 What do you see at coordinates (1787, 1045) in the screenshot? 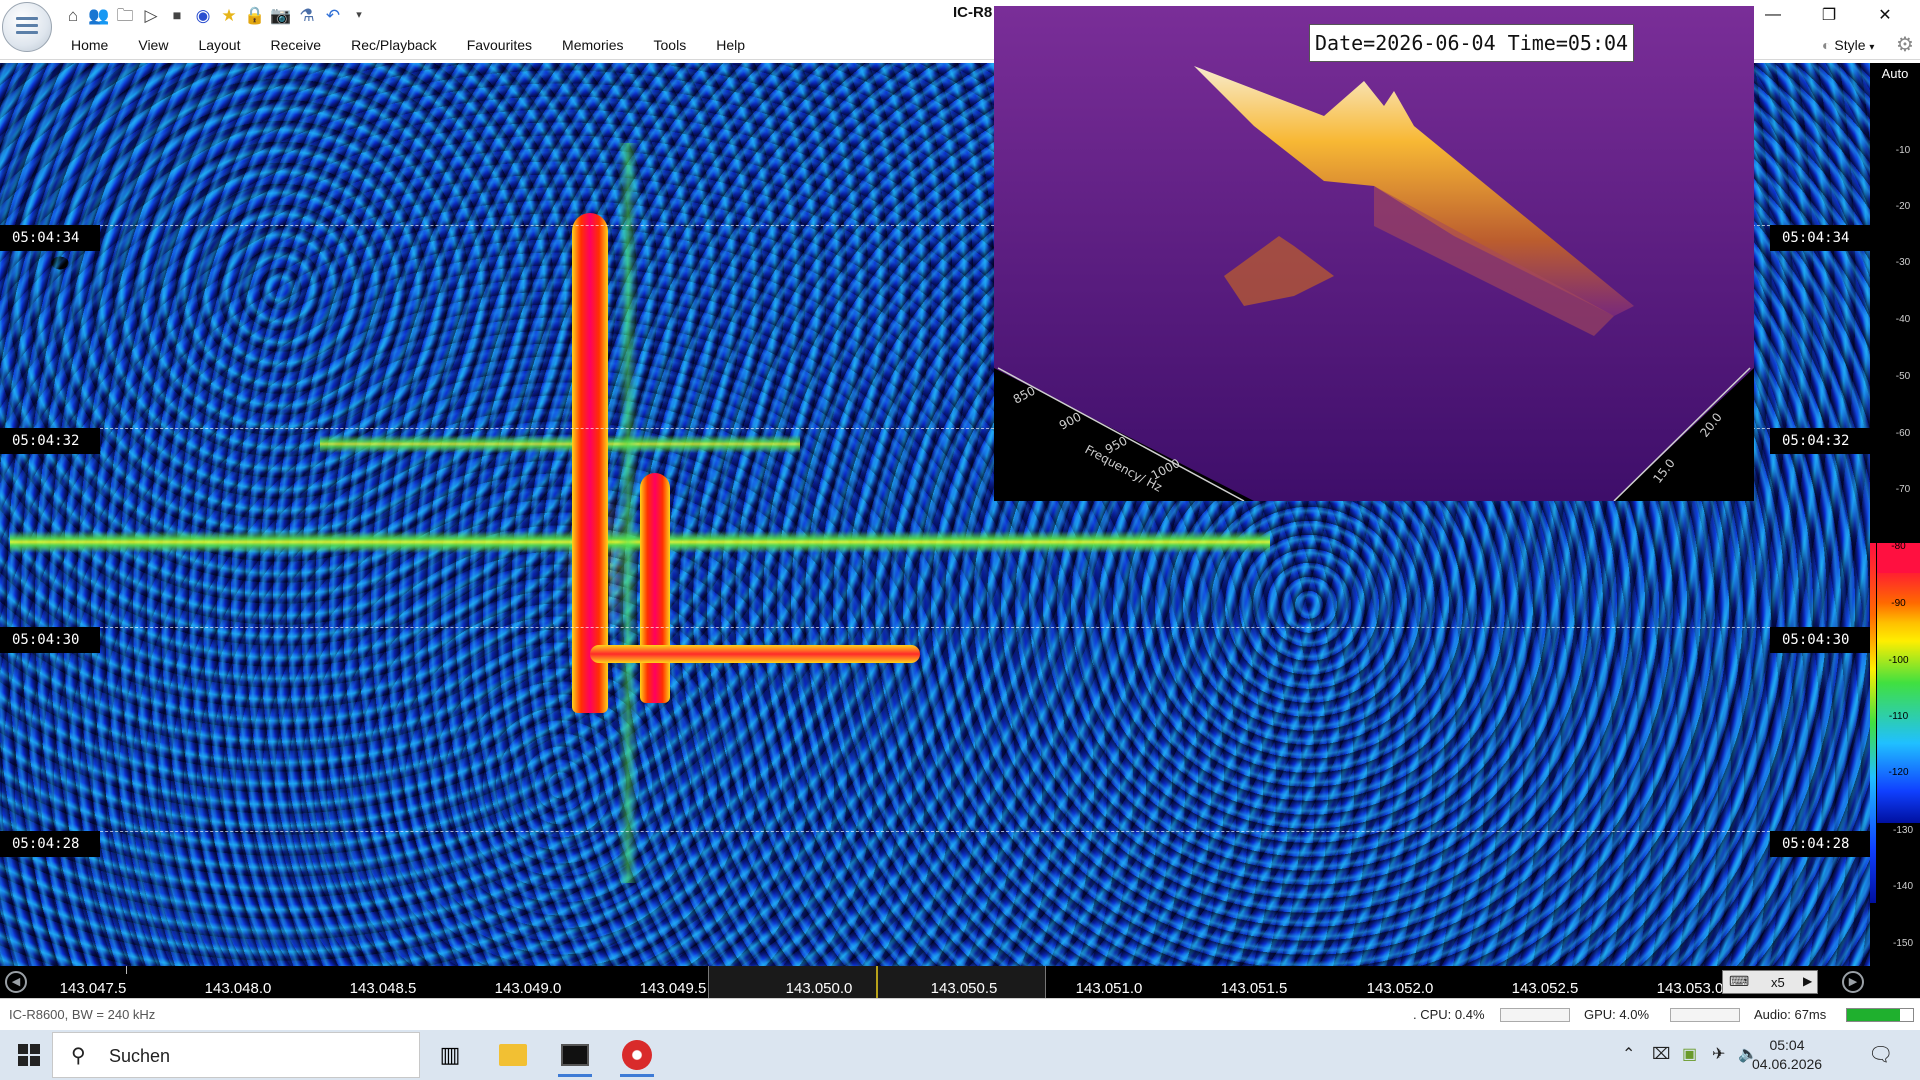
I see `clock-time: 05:04` at bounding box center [1787, 1045].